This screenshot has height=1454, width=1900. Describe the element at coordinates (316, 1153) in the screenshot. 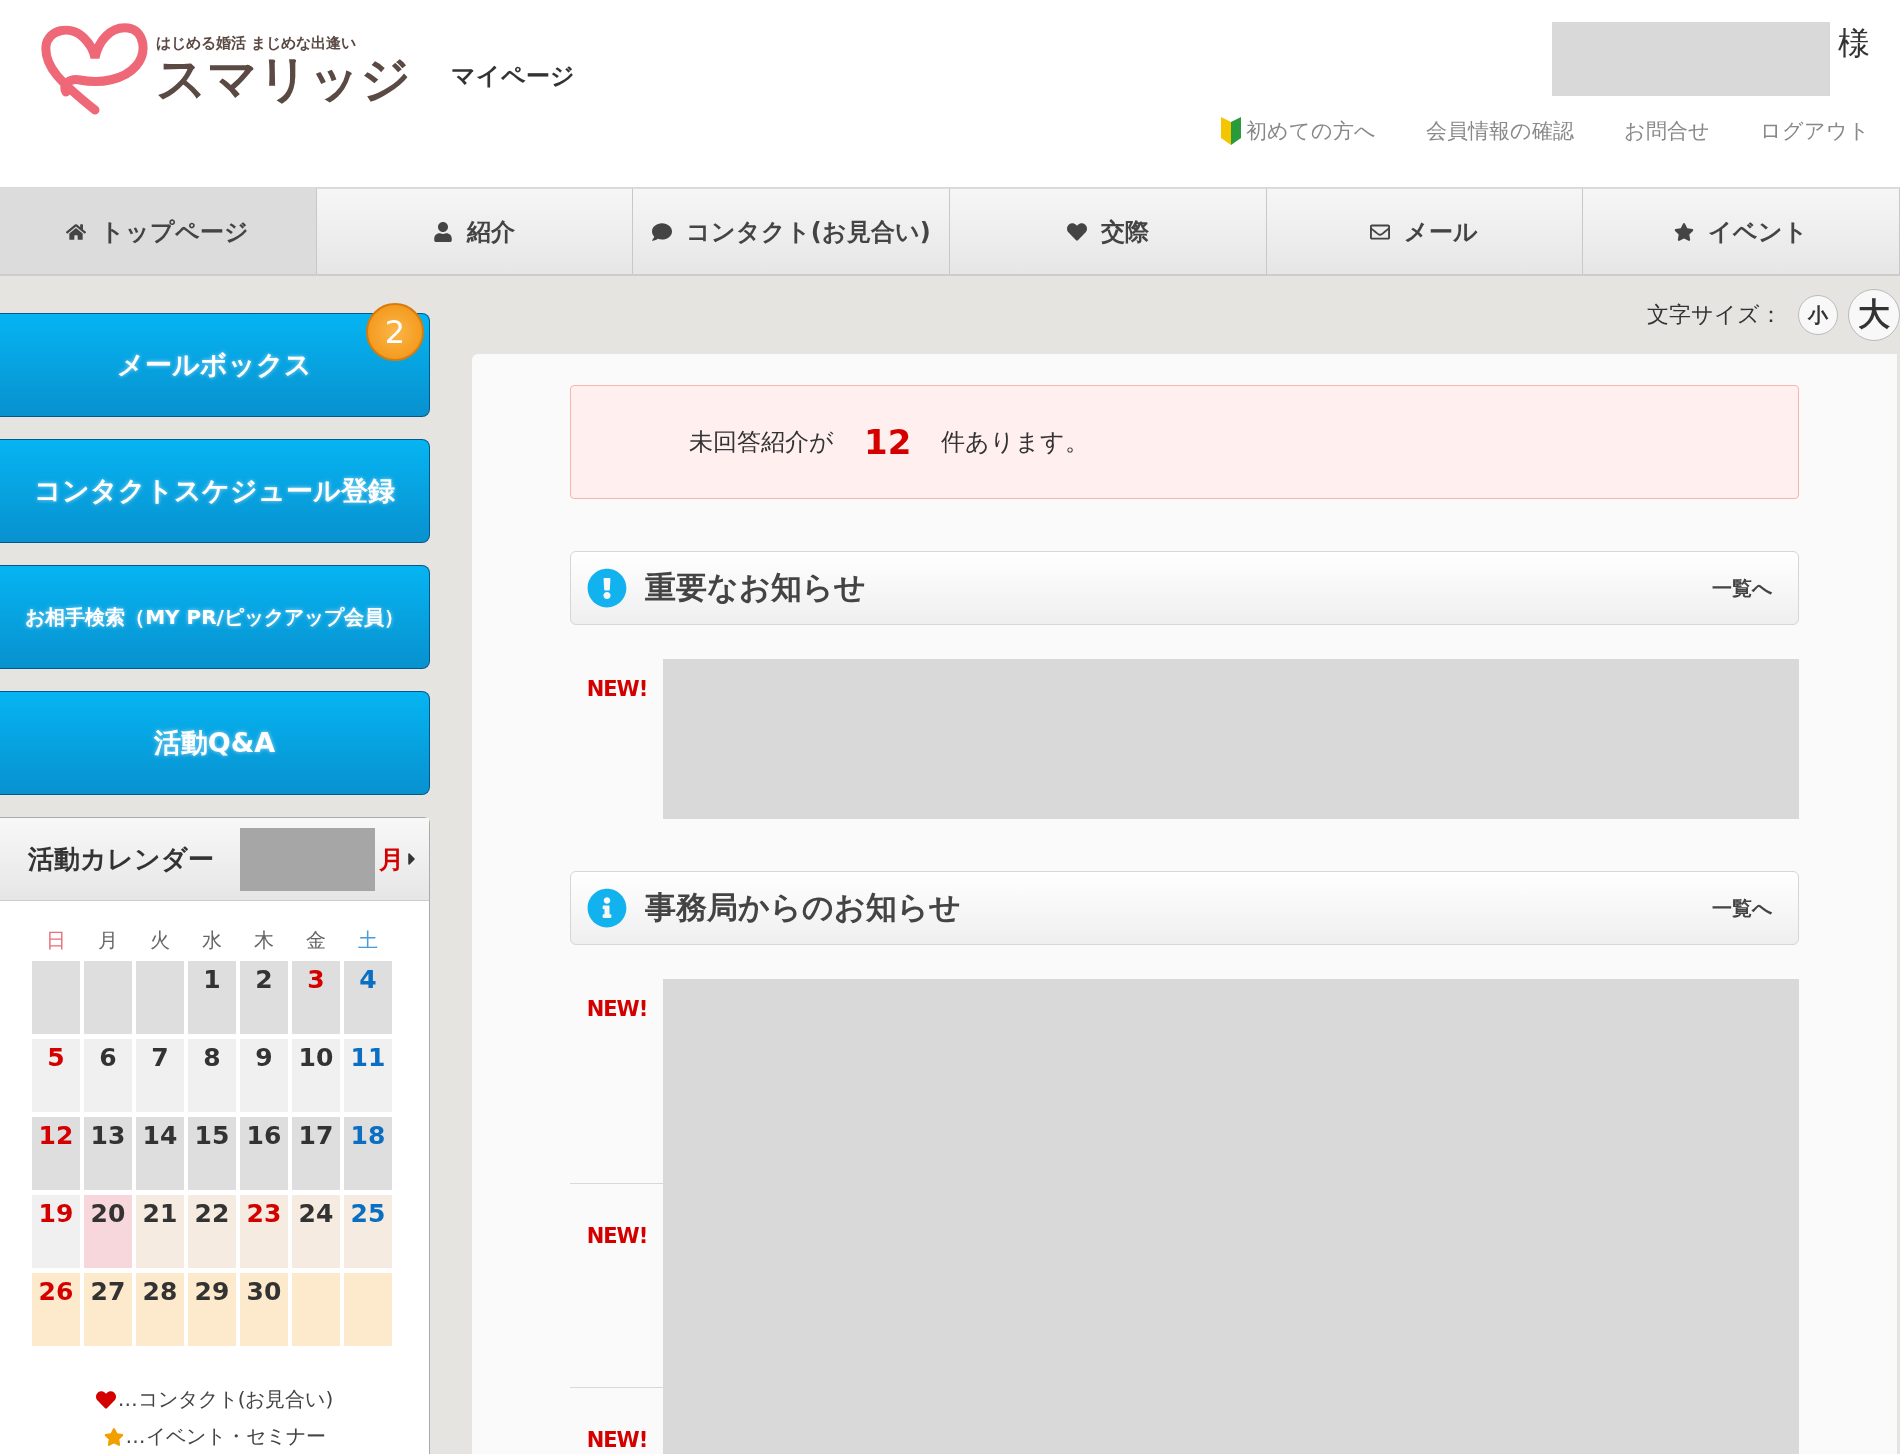

I see `calendar-day: 17` at that location.